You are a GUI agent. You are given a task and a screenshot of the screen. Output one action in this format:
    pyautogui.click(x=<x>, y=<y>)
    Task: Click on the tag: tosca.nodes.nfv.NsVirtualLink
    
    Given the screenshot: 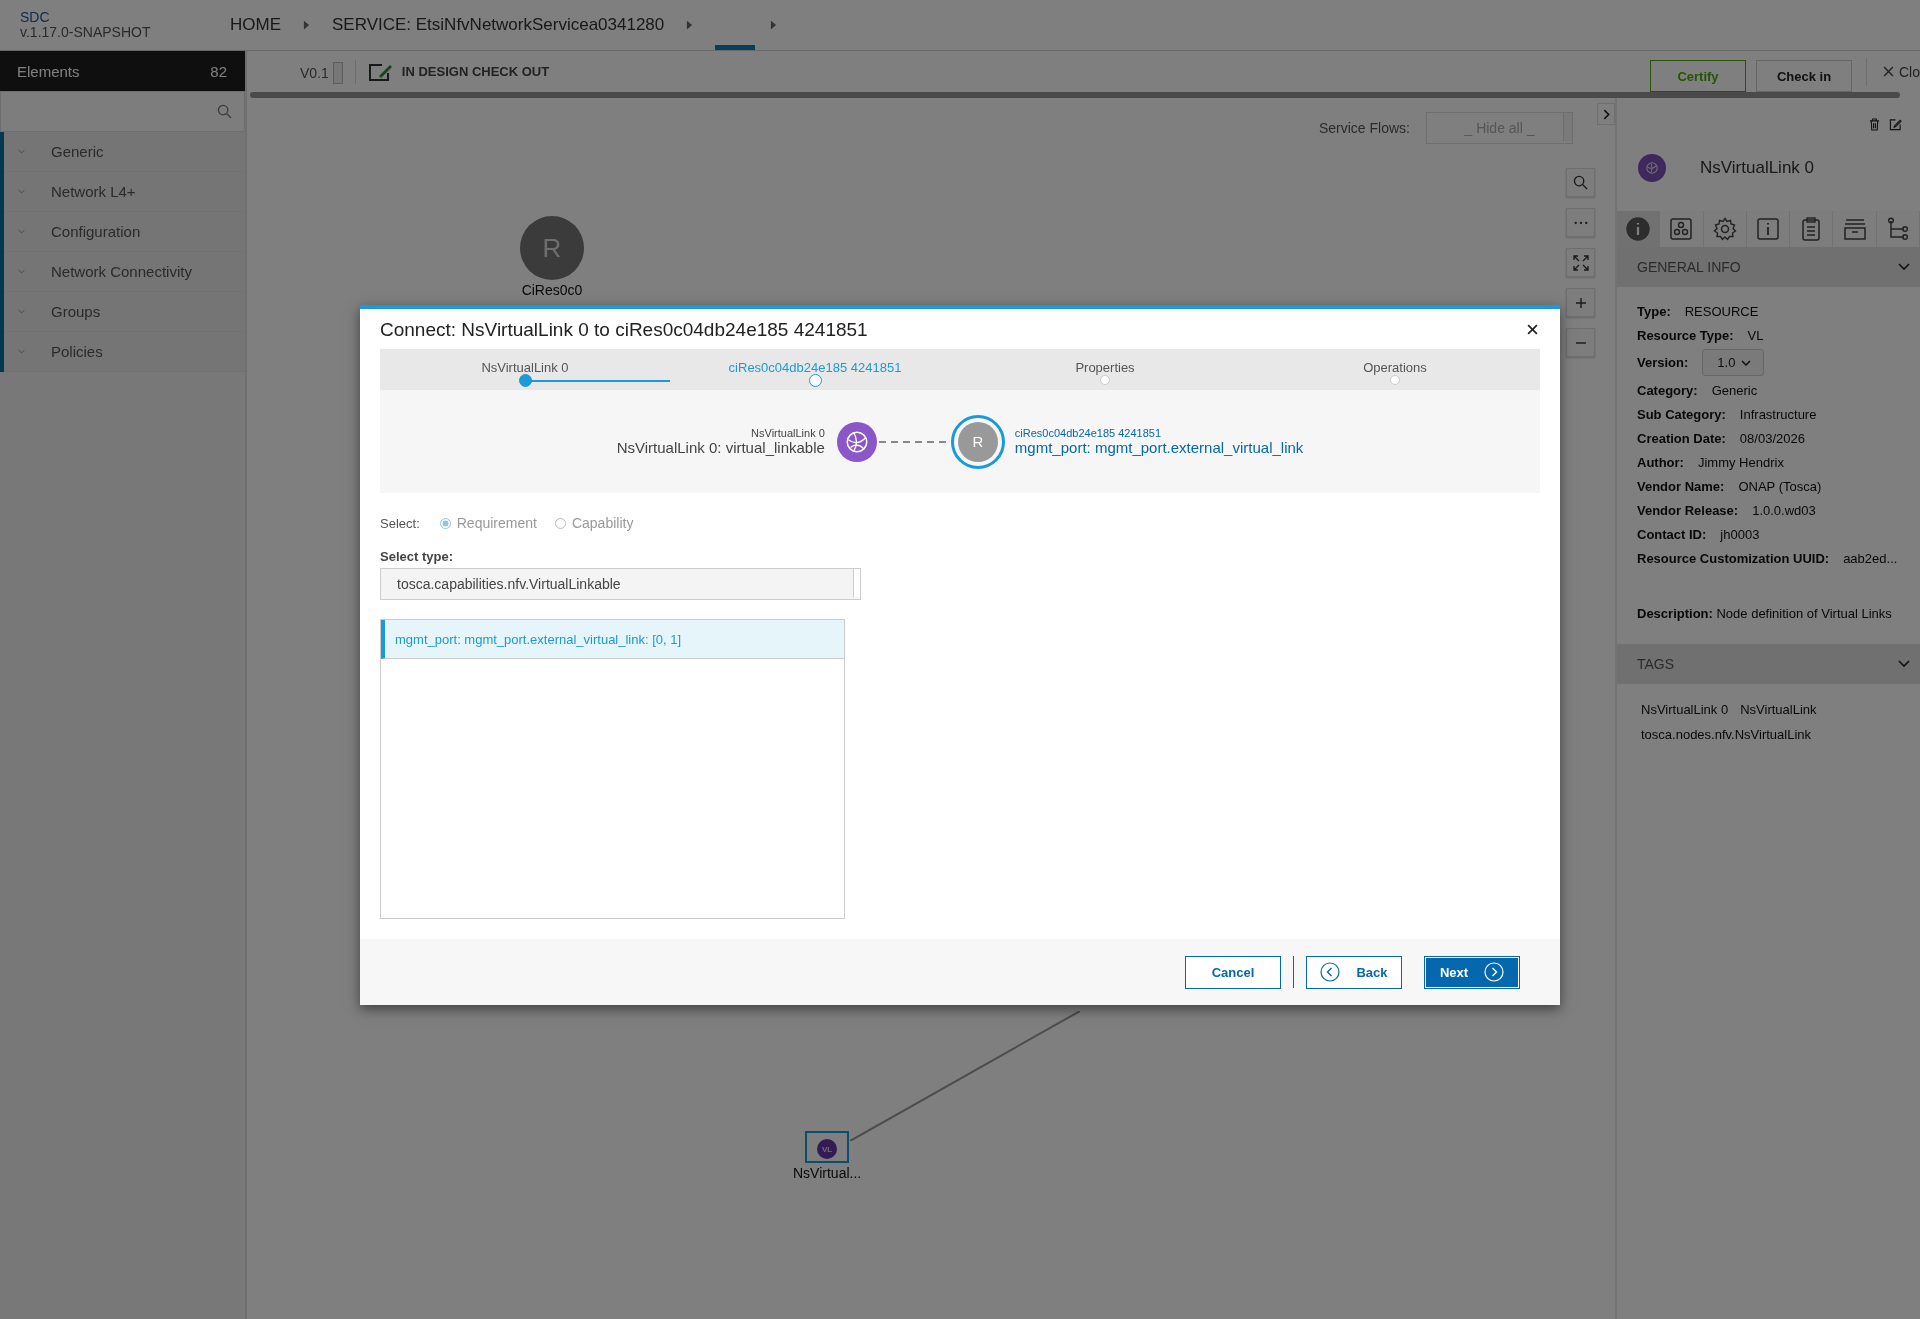 What is the action you would take?
    pyautogui.click(x=1726, y=734)
    